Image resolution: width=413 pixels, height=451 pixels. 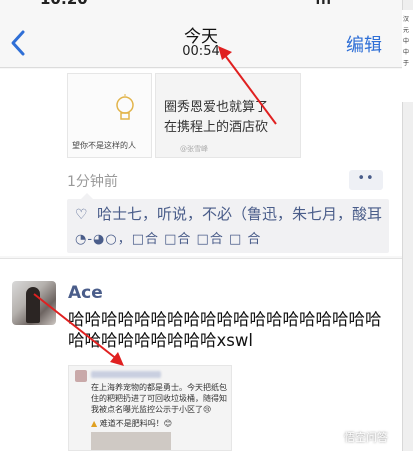 What do you see at coordinates (131, 441) in the screenshot?
I see `screenshot-photo` at bounding box center [131, 441].